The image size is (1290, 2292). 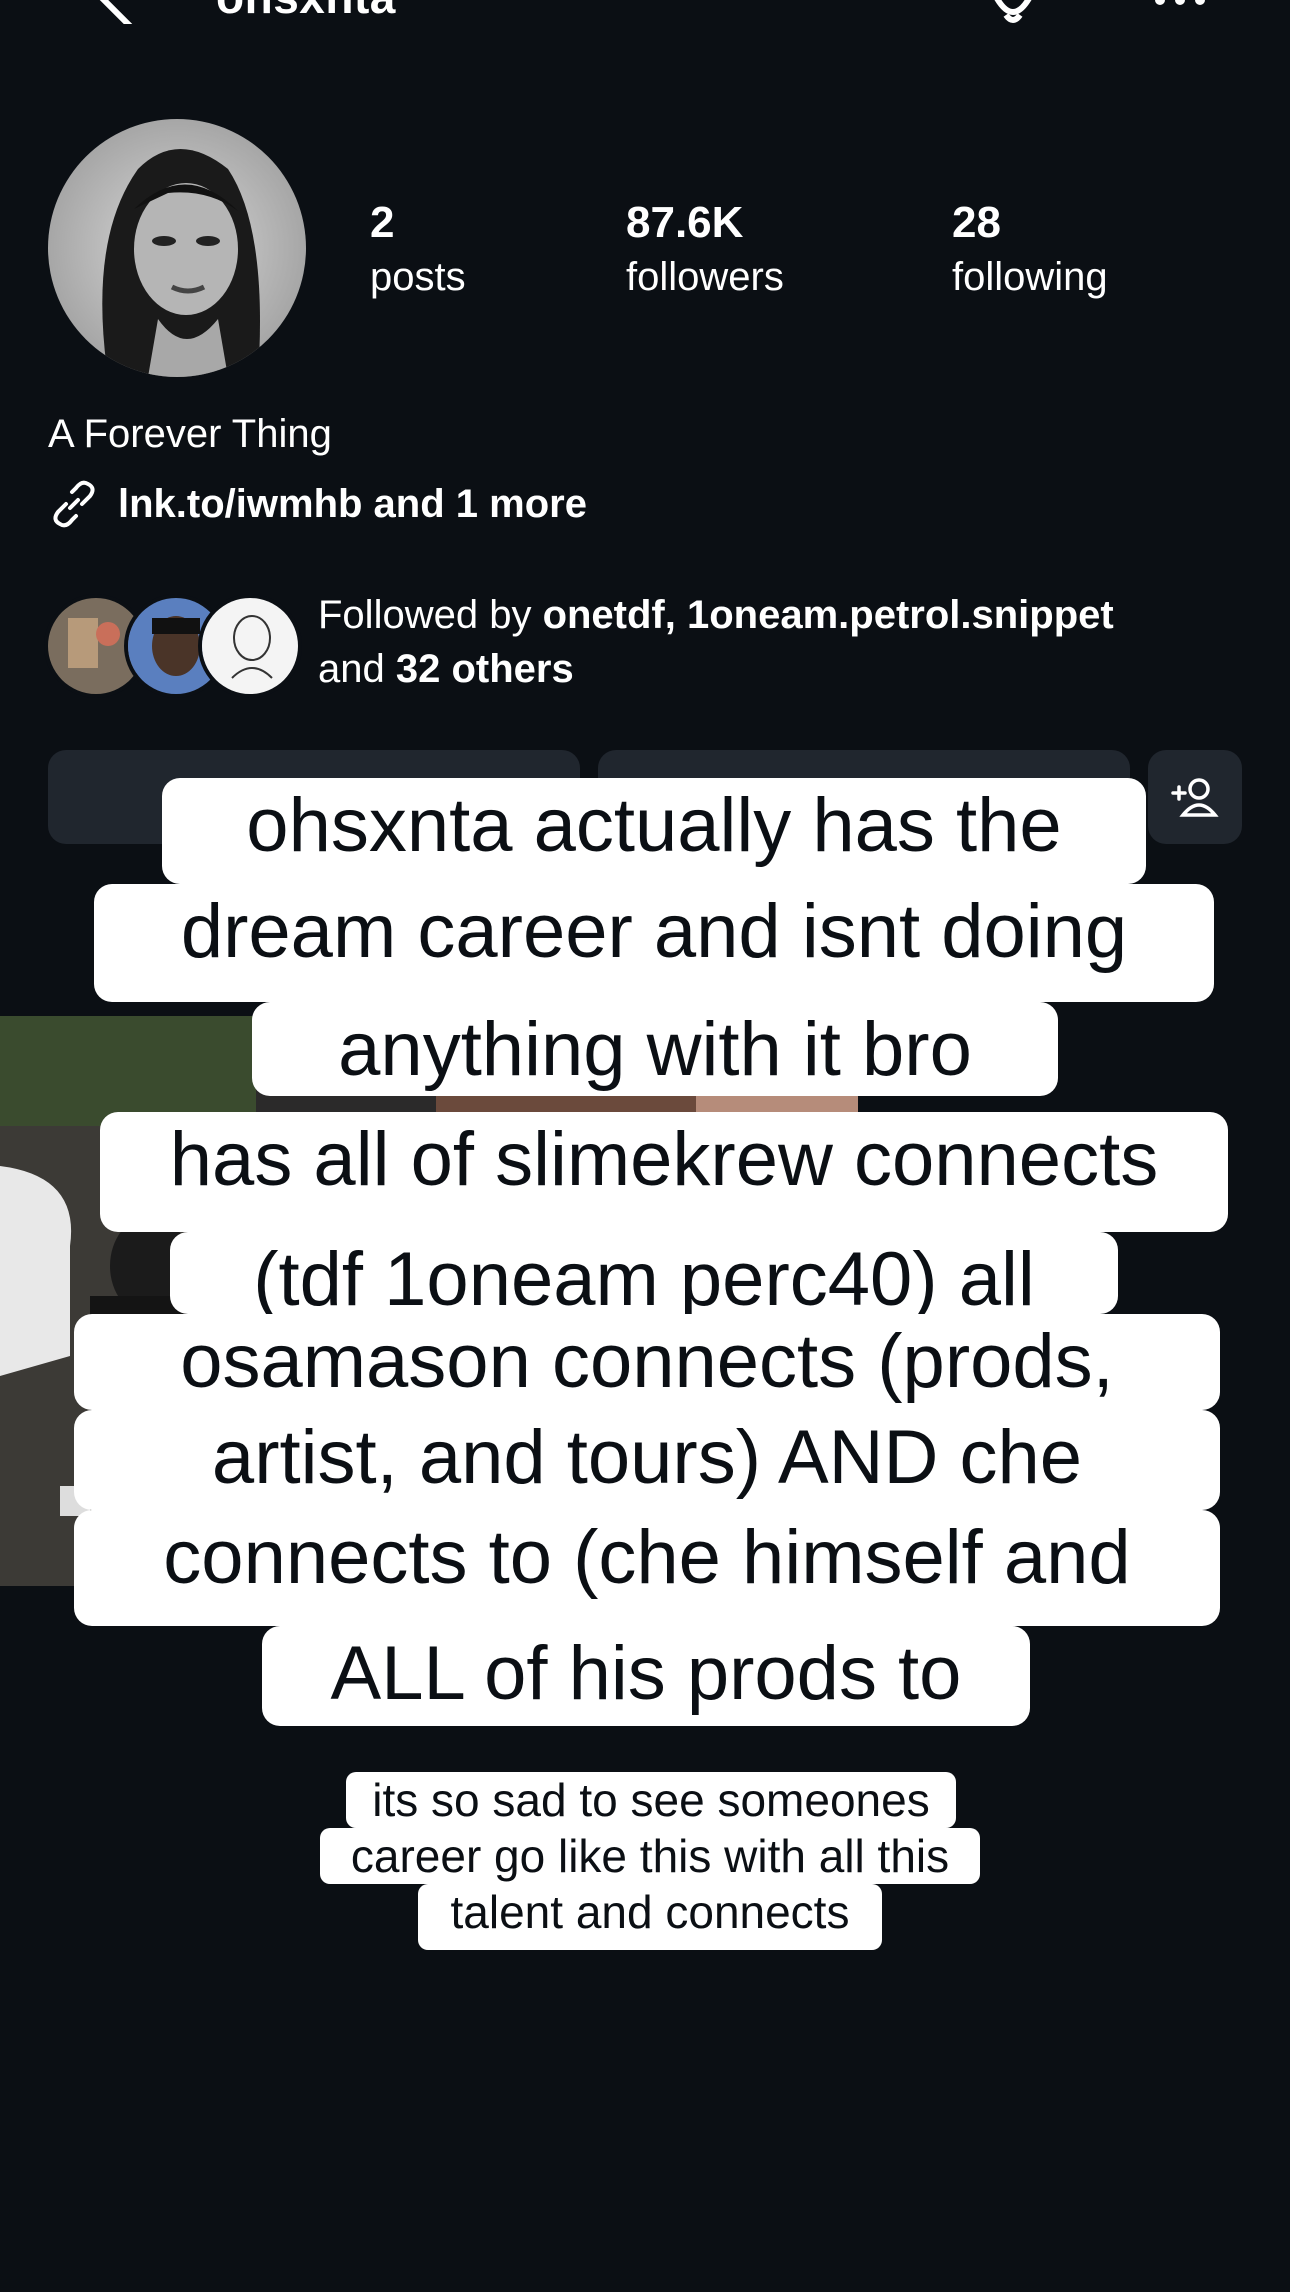 What do you see at coordinates (647, 1362) in the screenshot?
I see `caption-line: osamason connects (prods,` at bounding box center [647, 1362].